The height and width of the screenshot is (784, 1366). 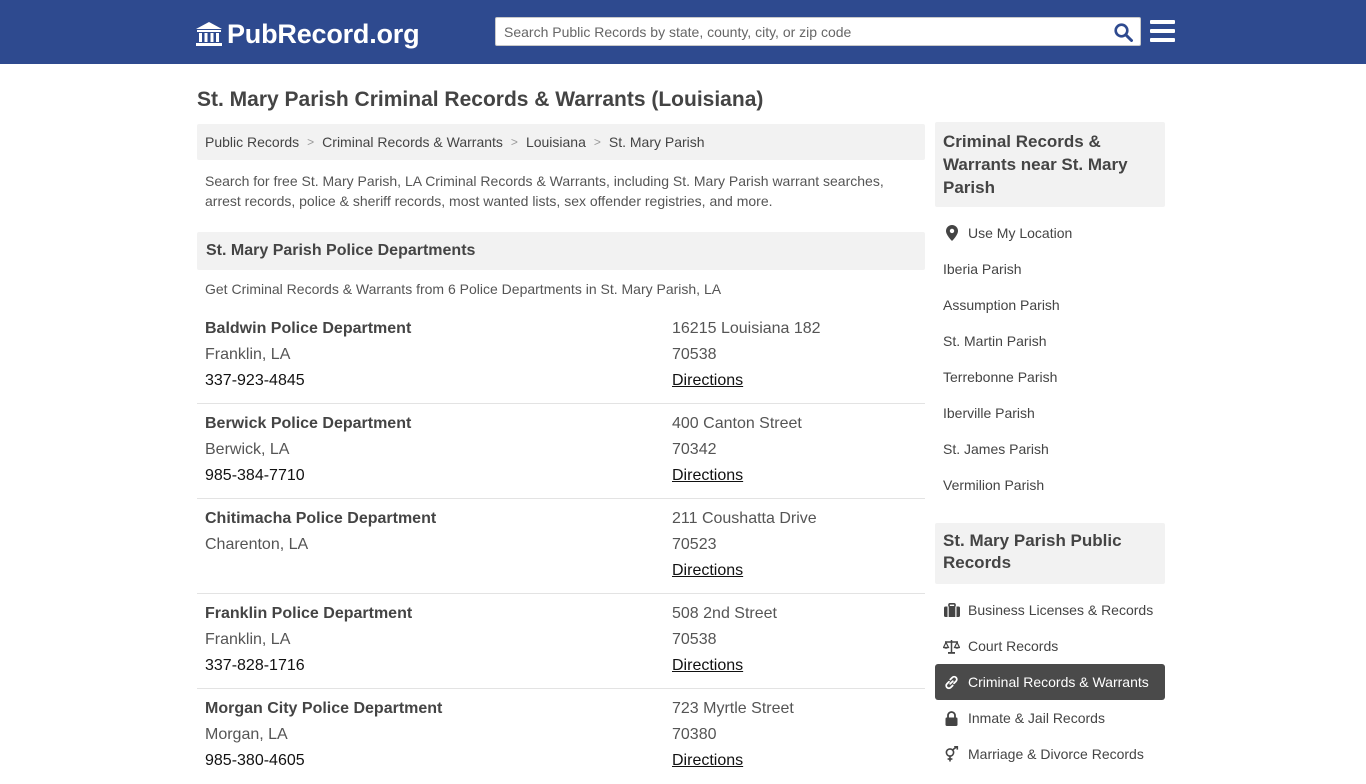 What do you see at coordinates (323, 33) in the screenshot?
I see `logo-text: PubRecord.org` at bounding box center [323, 33].